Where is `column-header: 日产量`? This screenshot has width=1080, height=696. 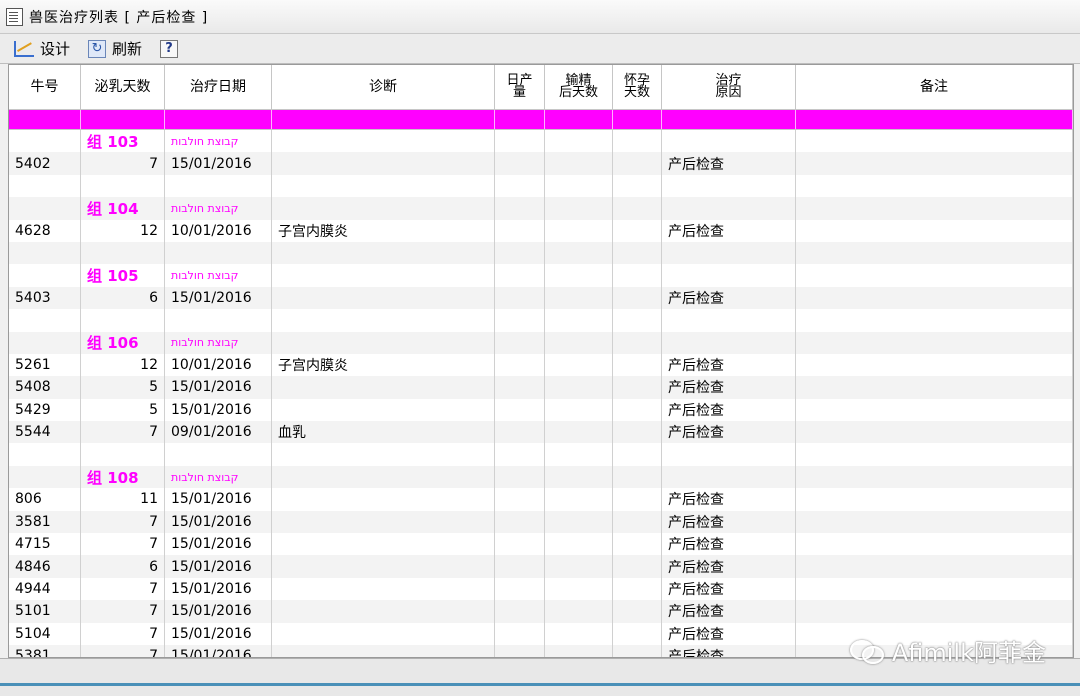
column-header: 日产量 is located at coordinates (520, 87).